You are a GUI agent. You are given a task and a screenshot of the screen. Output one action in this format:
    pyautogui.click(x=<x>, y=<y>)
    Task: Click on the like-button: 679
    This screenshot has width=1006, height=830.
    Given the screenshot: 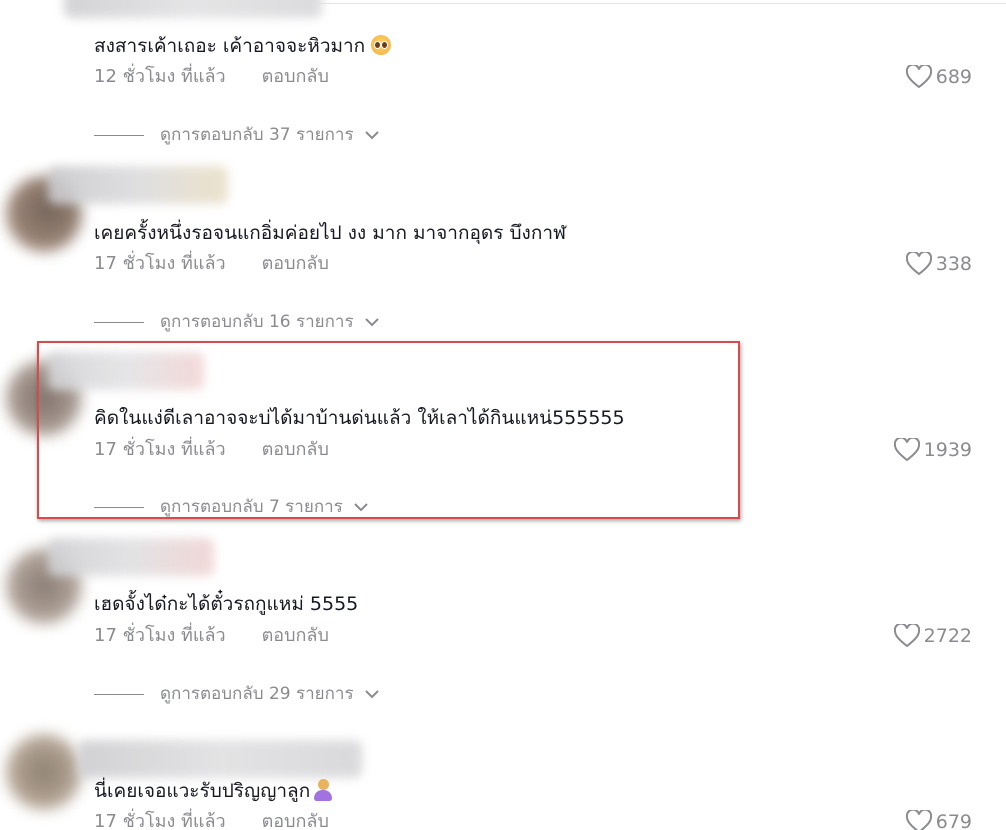 What is the action you would take?
    pyautogui.click(x=938, y=820)
    